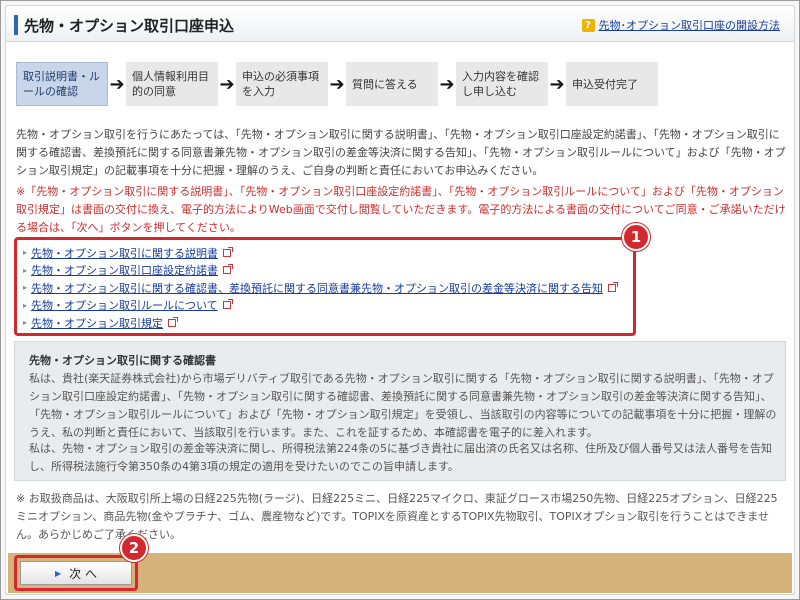  I want to click on document-link-row: ▸ 先物・オプション取引規定, so click(325, 323).